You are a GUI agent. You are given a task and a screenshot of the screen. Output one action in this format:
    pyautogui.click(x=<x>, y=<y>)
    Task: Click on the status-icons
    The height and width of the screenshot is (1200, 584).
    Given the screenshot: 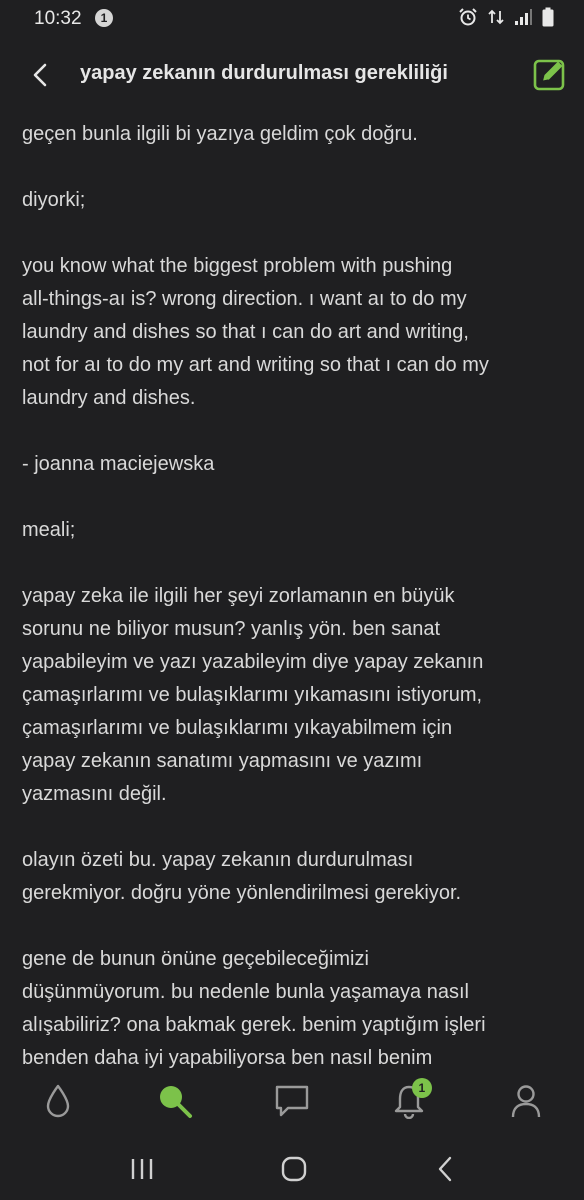 What is the action you would take?
    pyautogui.click(x=506, y=17)
    